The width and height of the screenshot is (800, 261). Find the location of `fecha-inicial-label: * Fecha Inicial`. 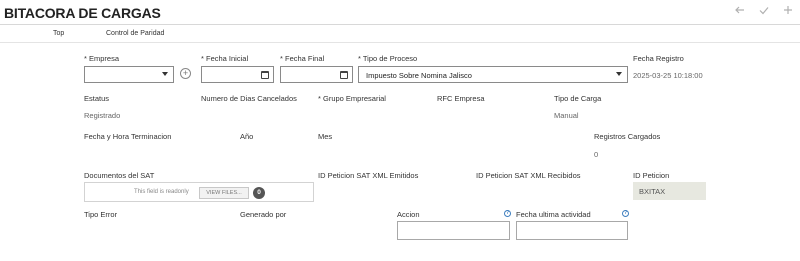

fecha-inicial-label: * Fecha Inicial is located at coordinates (225, 58).